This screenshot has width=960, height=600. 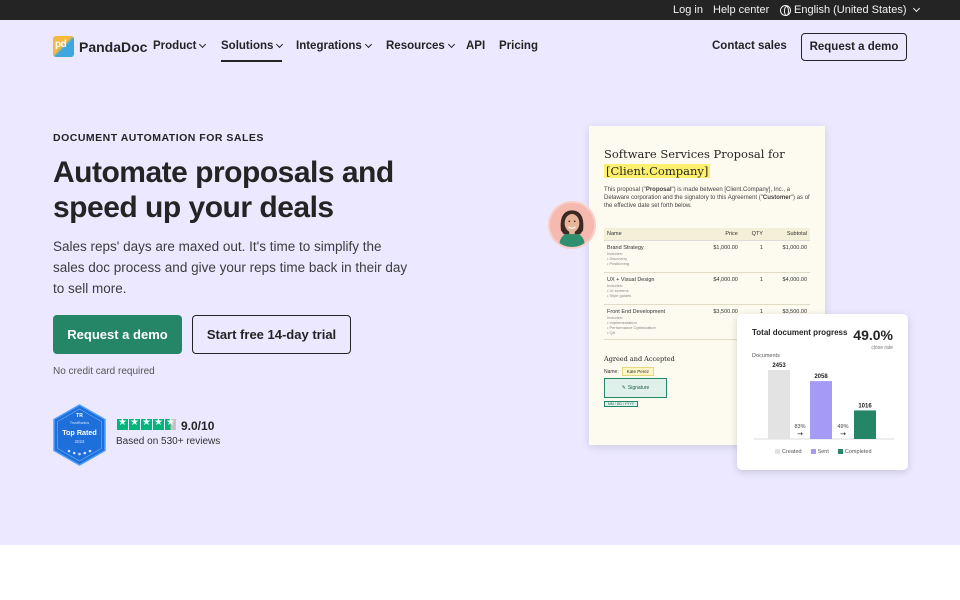 I want to click on item-detail: • QA, so click(x=611, y=332).